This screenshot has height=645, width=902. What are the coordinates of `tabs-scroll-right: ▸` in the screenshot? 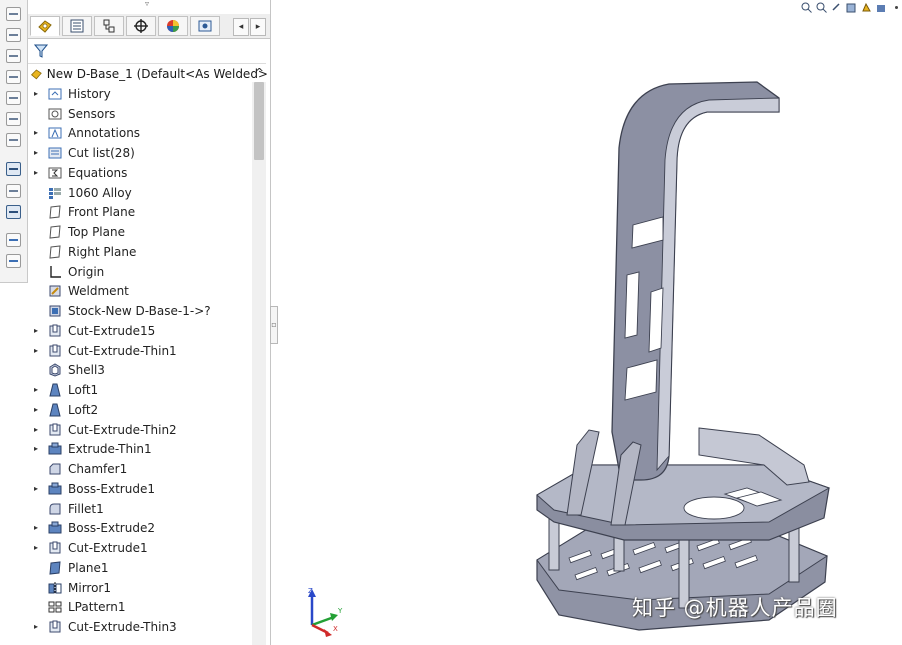 It's located at (258, 27).